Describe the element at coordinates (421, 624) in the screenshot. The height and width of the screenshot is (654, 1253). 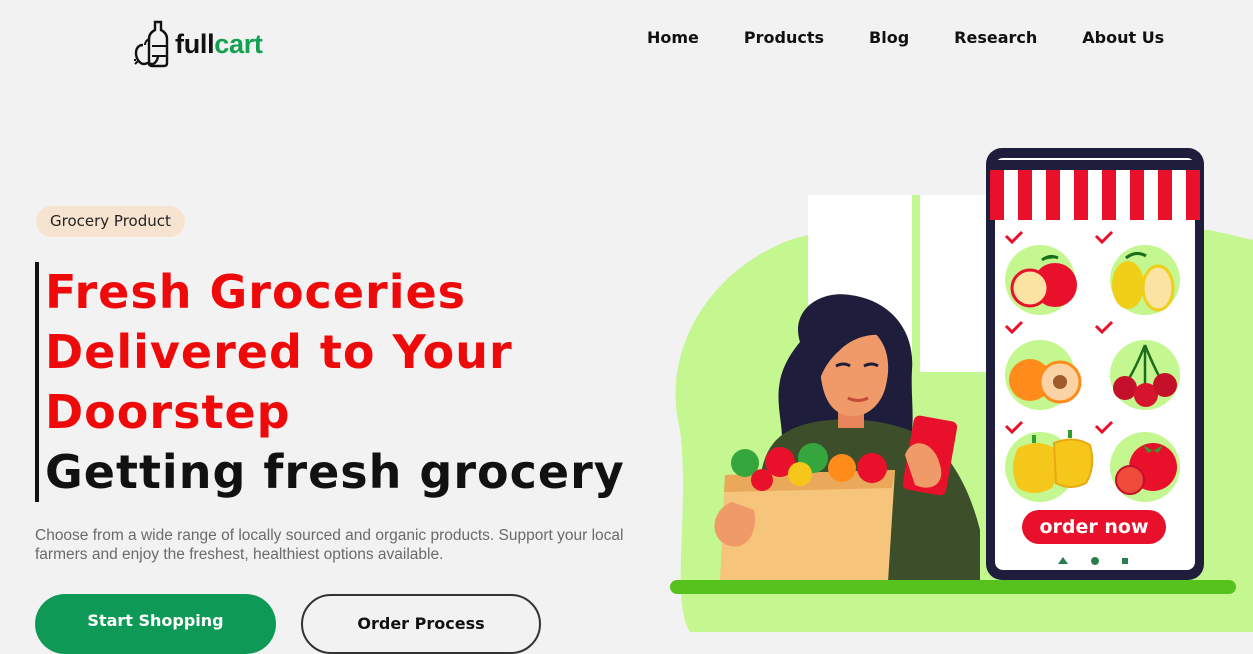
I see `order-process-button: Order Process` at that location.